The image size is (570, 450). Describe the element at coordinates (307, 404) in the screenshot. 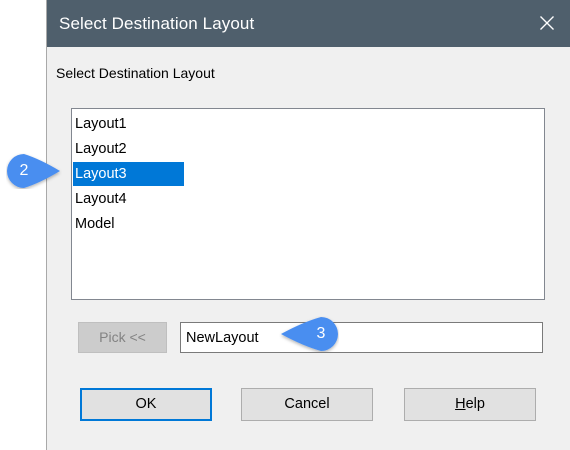

I see `cancel-button: Cancel` at that location.